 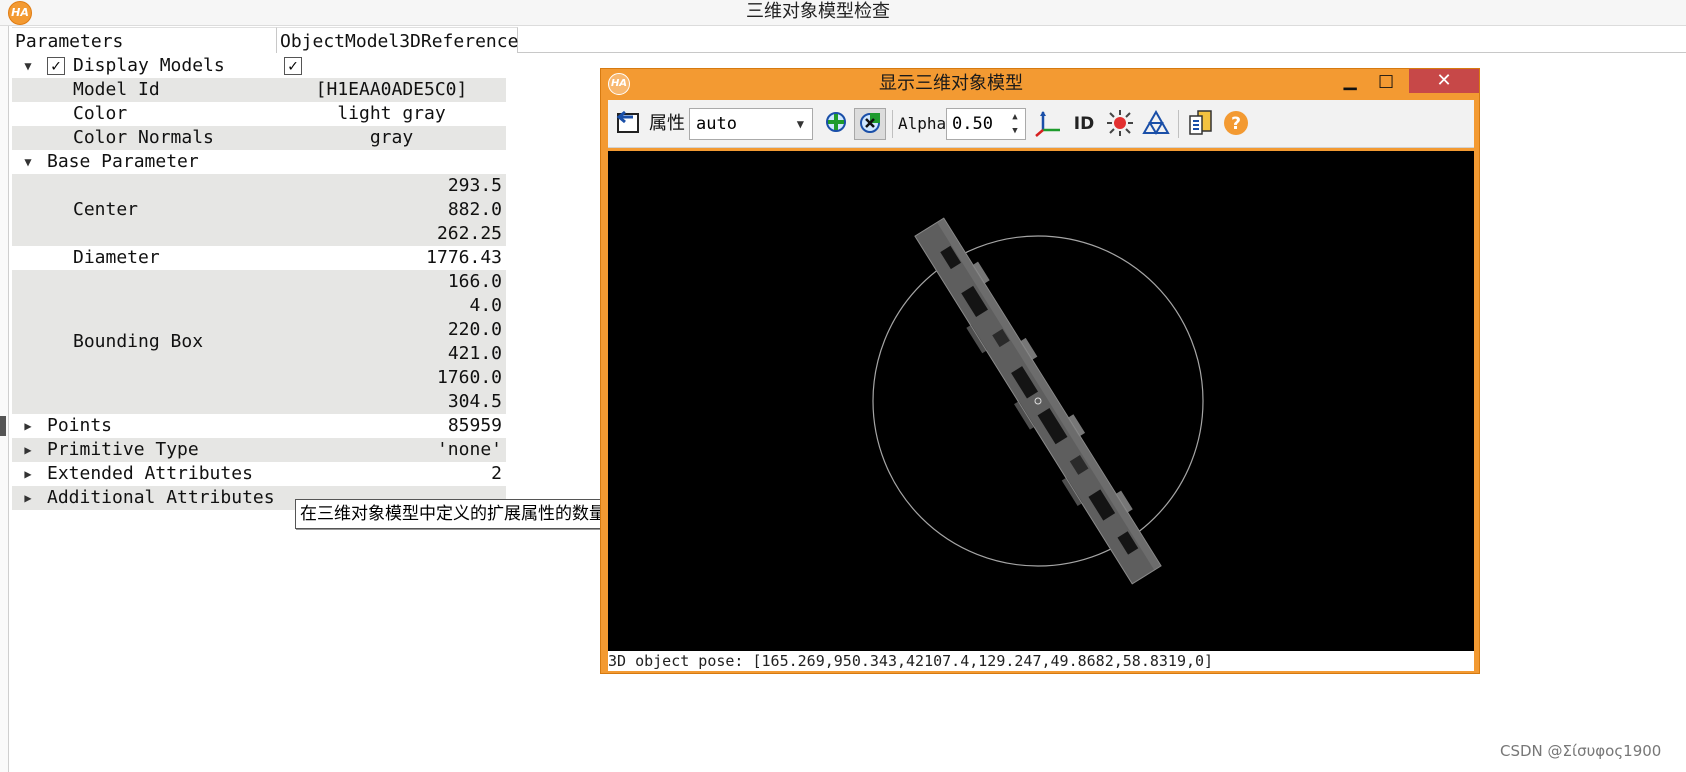 I want to click on table-header: Parameters ObjectModel3DReference, so click(x=849, y=40).